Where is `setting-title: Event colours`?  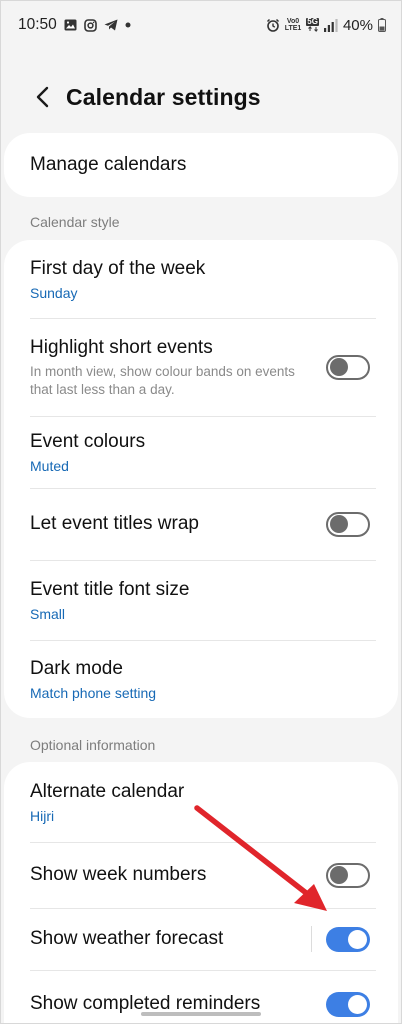
setting-title: Event colours is located at coordinates (88, 441).